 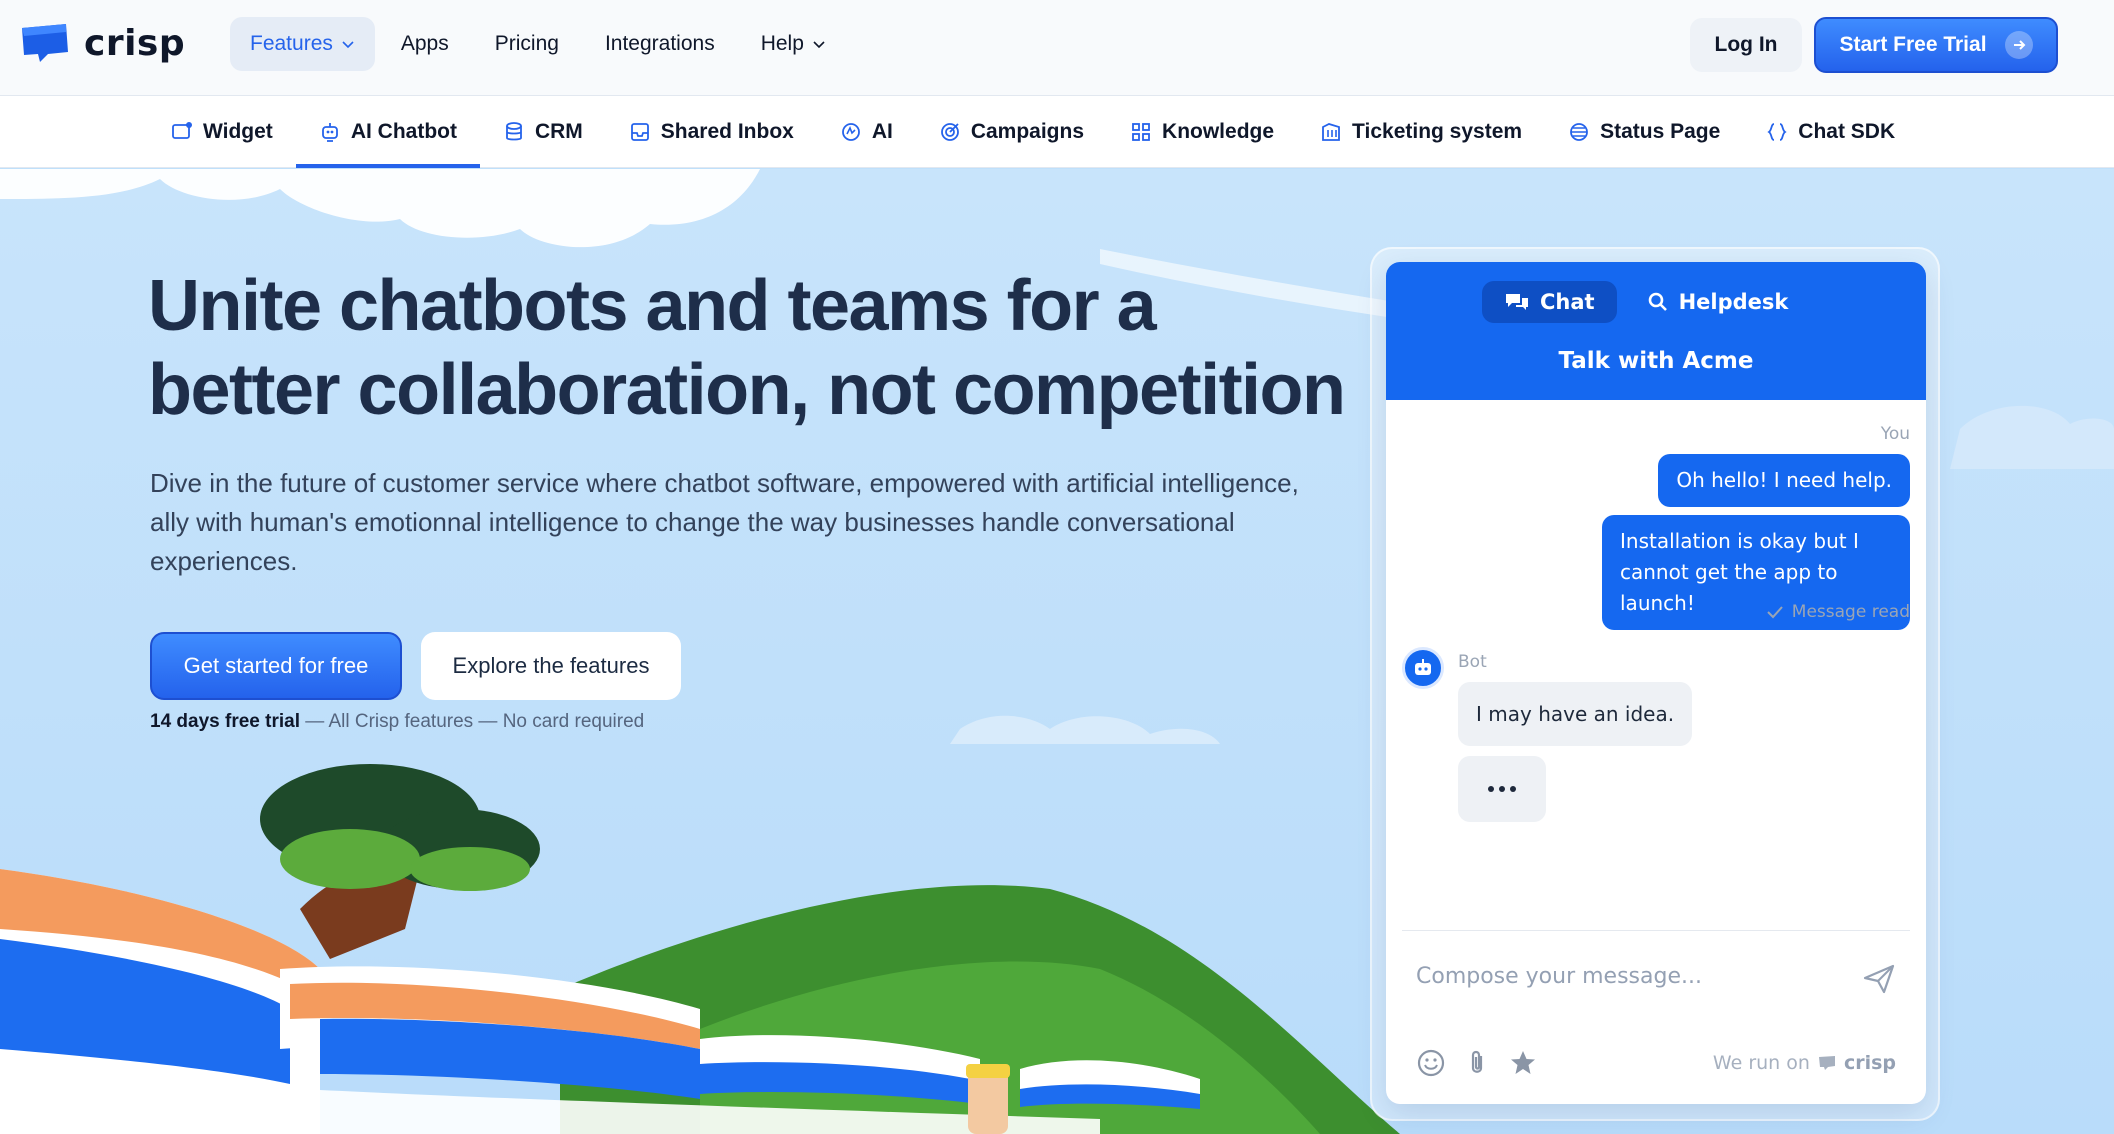 I want to click on runs-on-crisp: We run on crisp, so click(x=1804, y=1063).